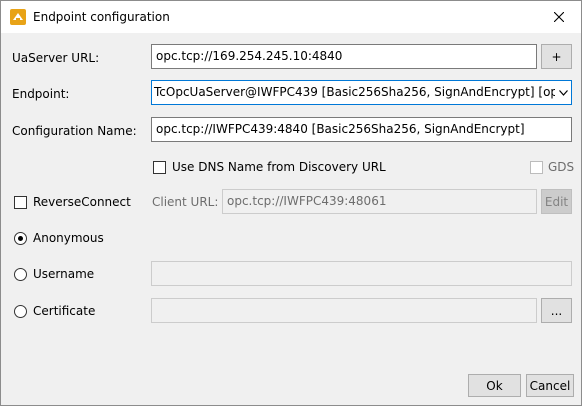  What do you see at coordinates (344, 310) in the screenshot?
I see `certificate-input` at bounding box center [344, 310].